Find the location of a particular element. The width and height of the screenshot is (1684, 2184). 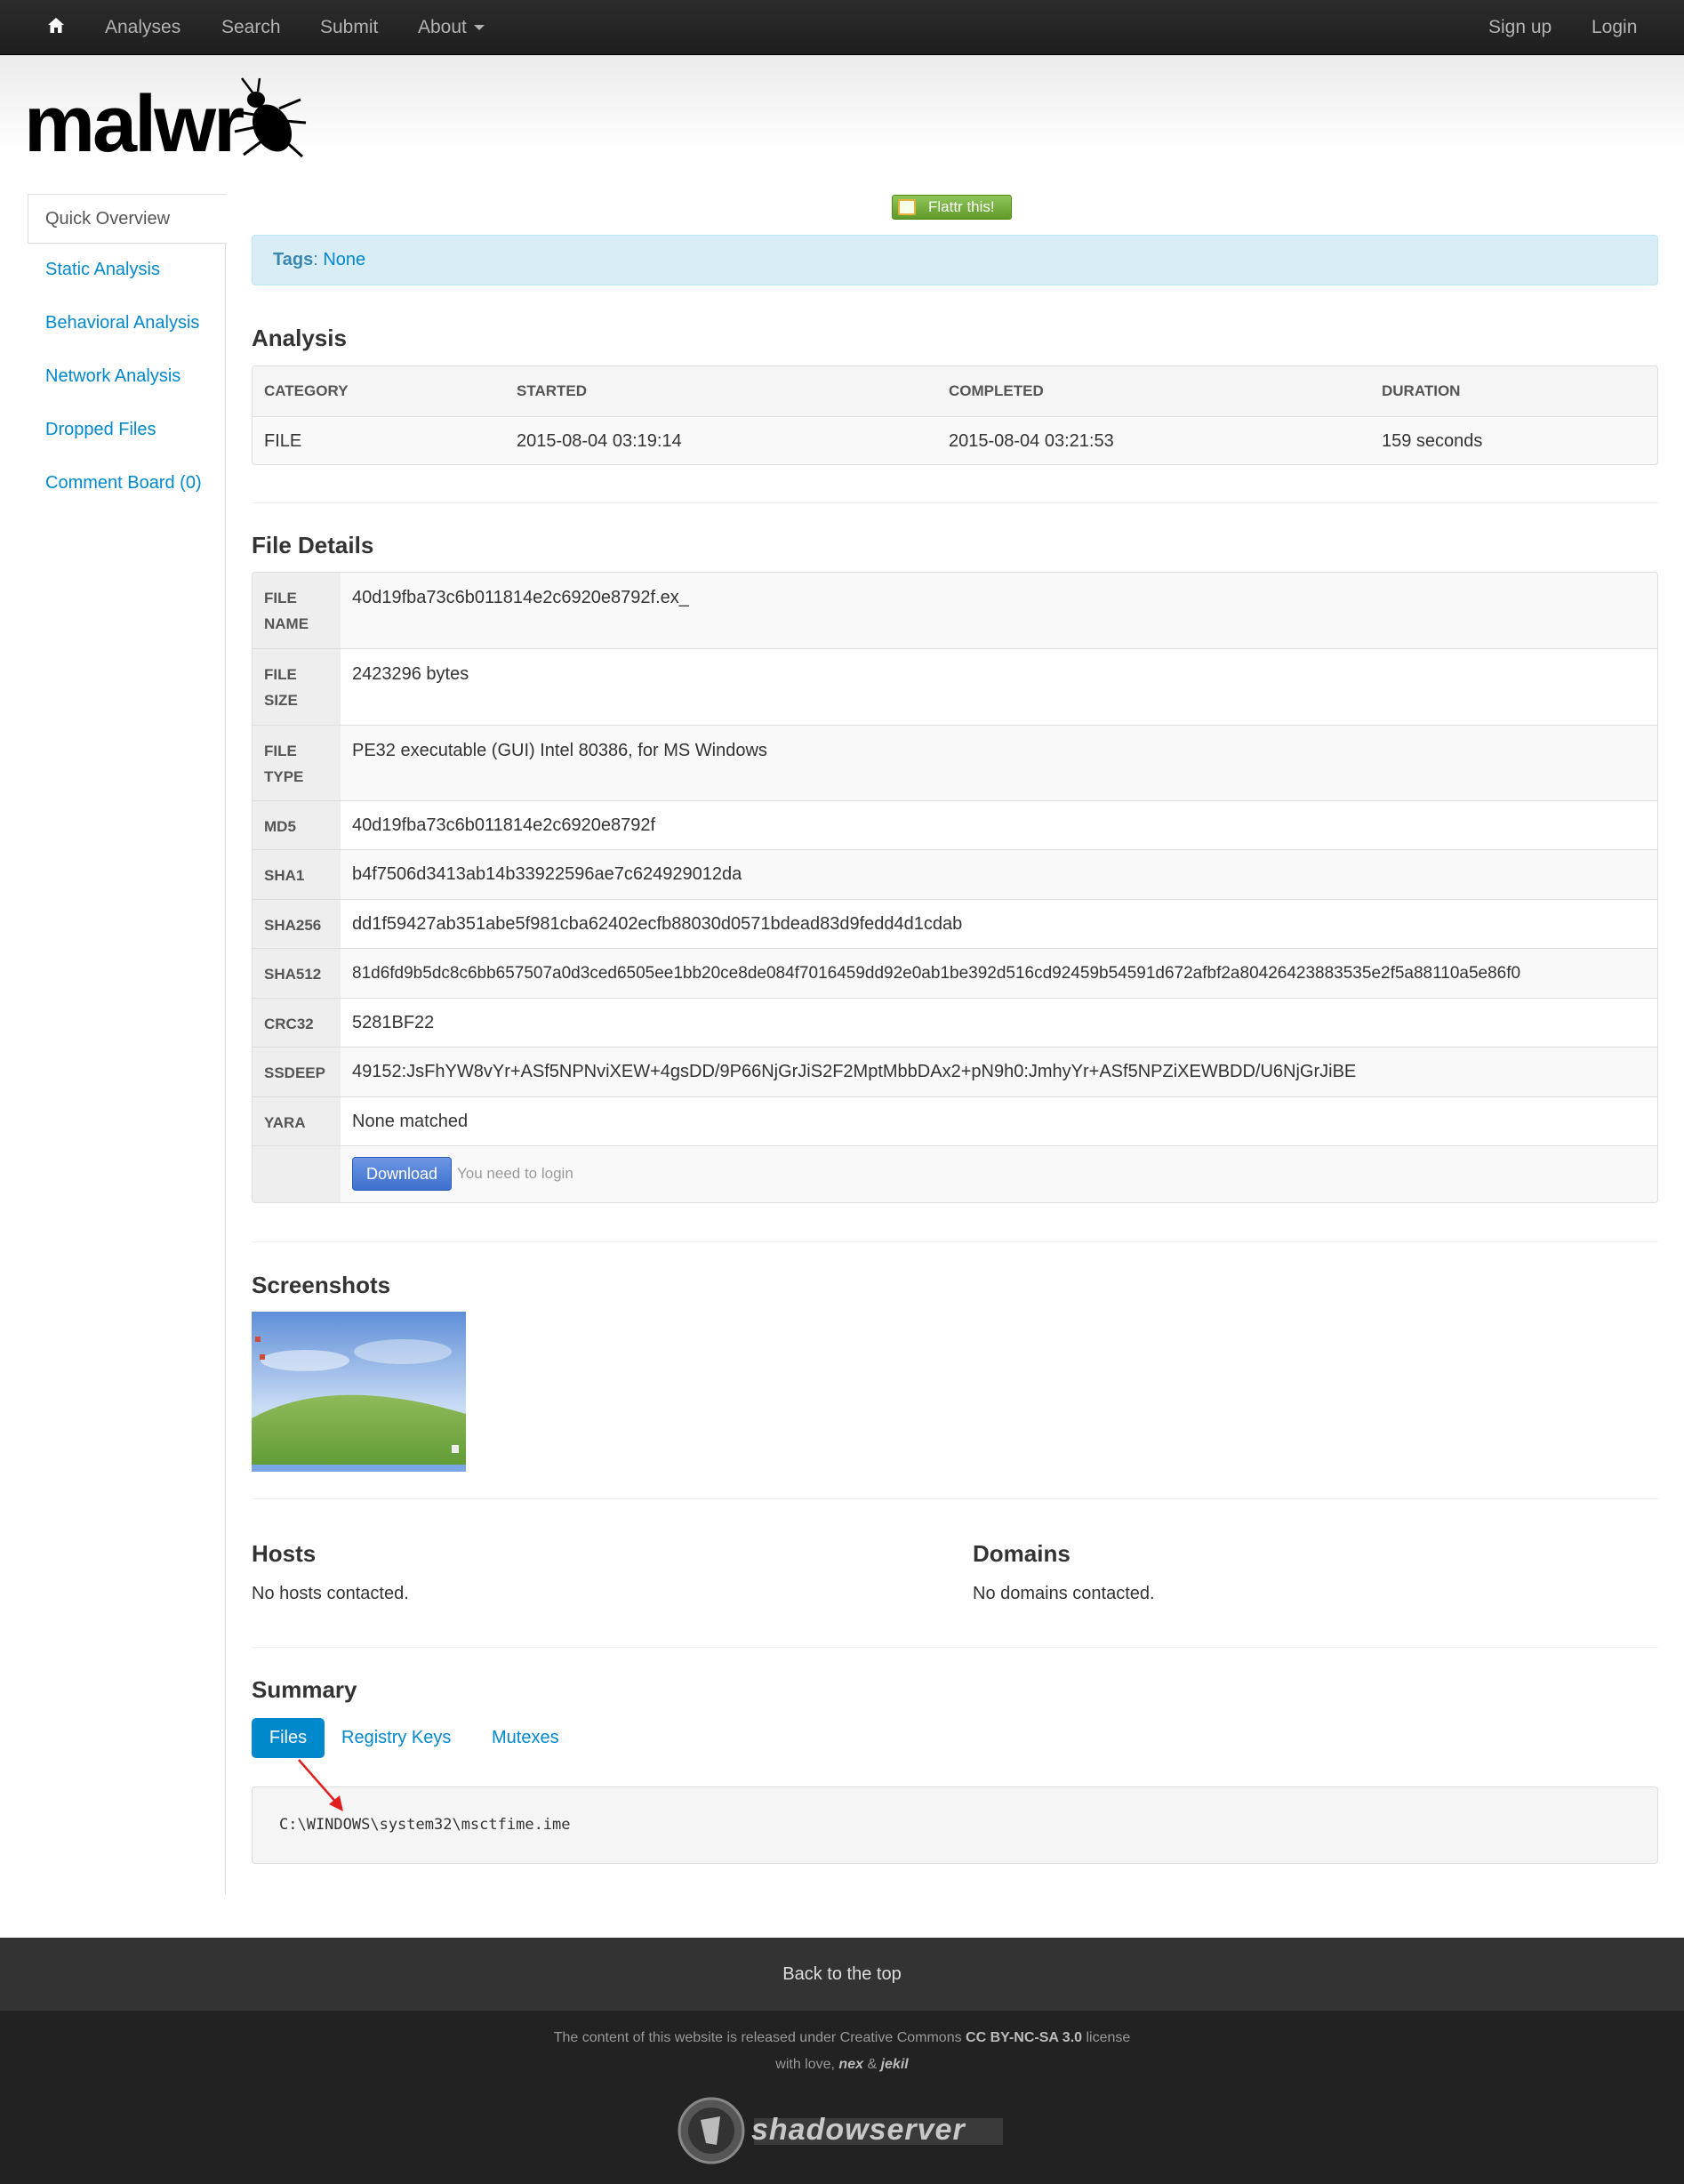

back-to-top-link: Back to the top is located at coordinates (842, 1974).